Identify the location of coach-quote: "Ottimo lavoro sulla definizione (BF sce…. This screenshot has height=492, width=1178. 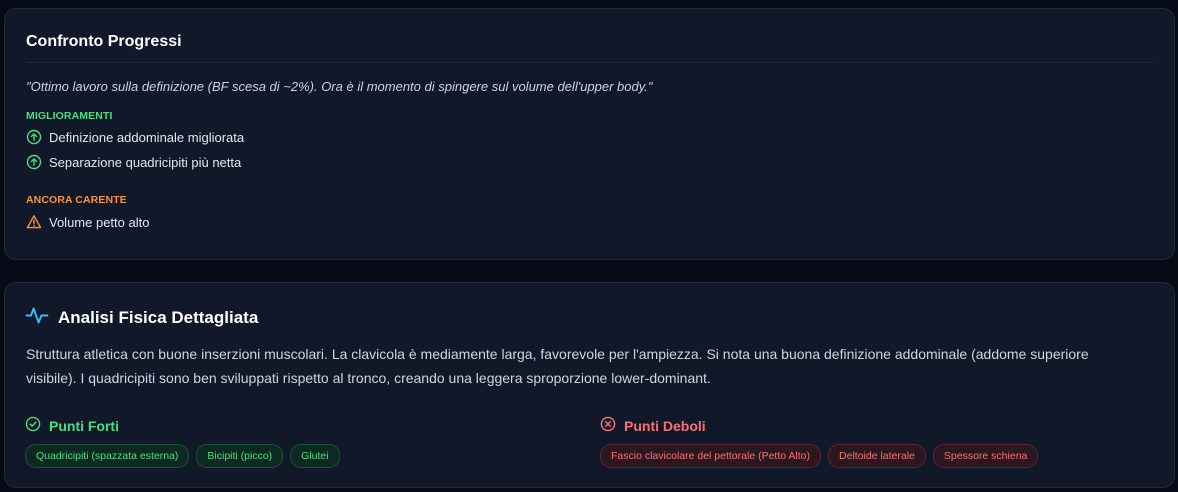
(339, 86).